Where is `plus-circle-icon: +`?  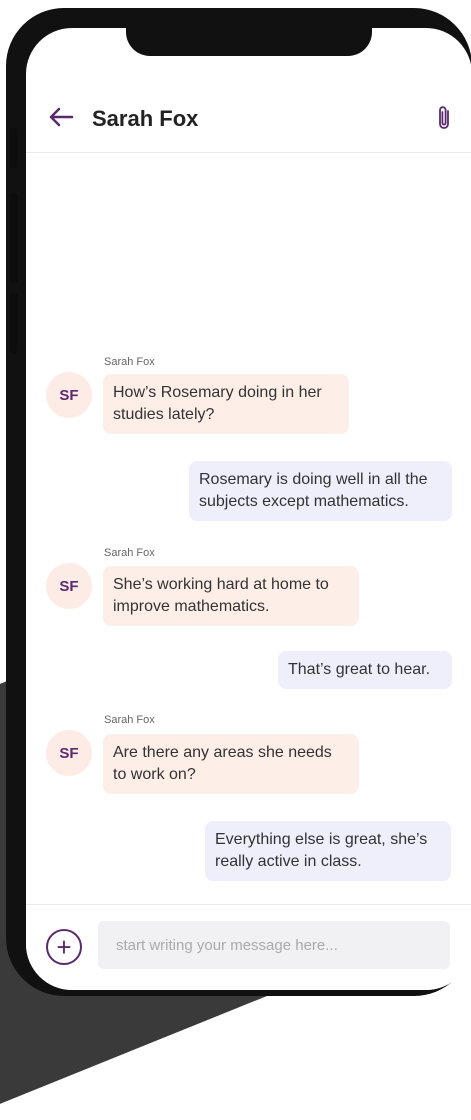
plus-circle-icon: + is located at coordinates (64, 947).